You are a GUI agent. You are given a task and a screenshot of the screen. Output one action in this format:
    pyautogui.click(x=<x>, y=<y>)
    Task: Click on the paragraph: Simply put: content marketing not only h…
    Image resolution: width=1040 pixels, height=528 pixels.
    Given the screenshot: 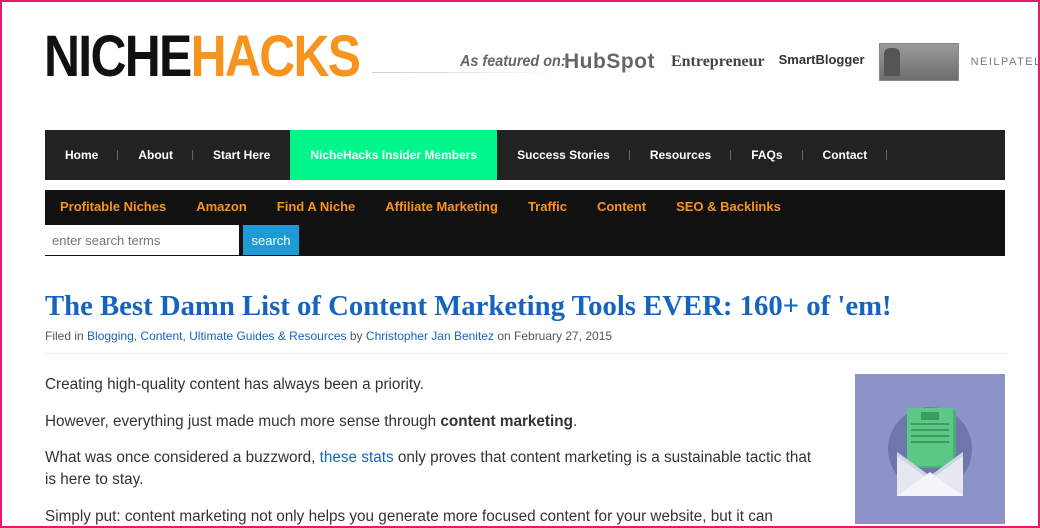 What is the action you would take?
    pyautogui.click(x=409, y=516)
    